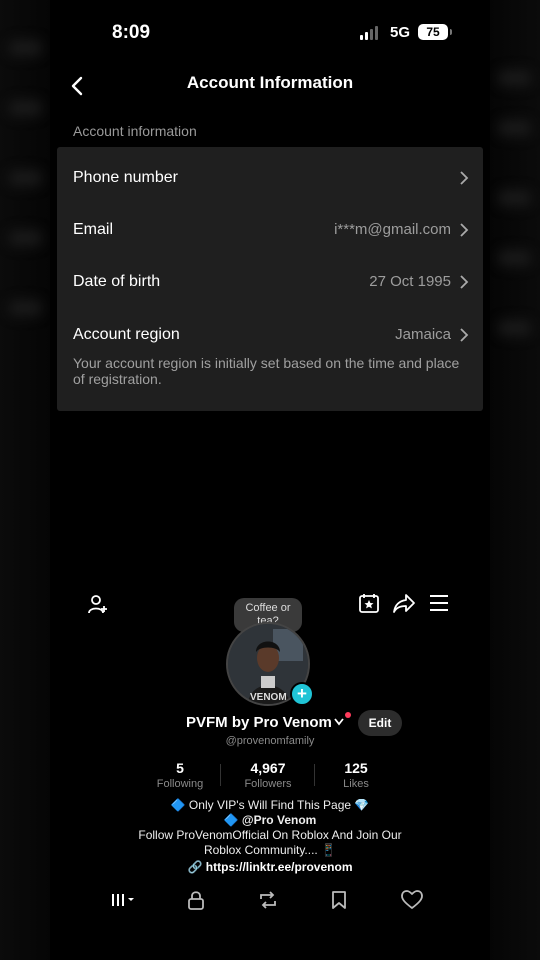 Image resolution: width=540 pixels, height=960 pixels. What do you see at coordinates (270, 741) in the screenshot?
I see `profile-handle: @provenomfamily` at bounding box center [270, 741].